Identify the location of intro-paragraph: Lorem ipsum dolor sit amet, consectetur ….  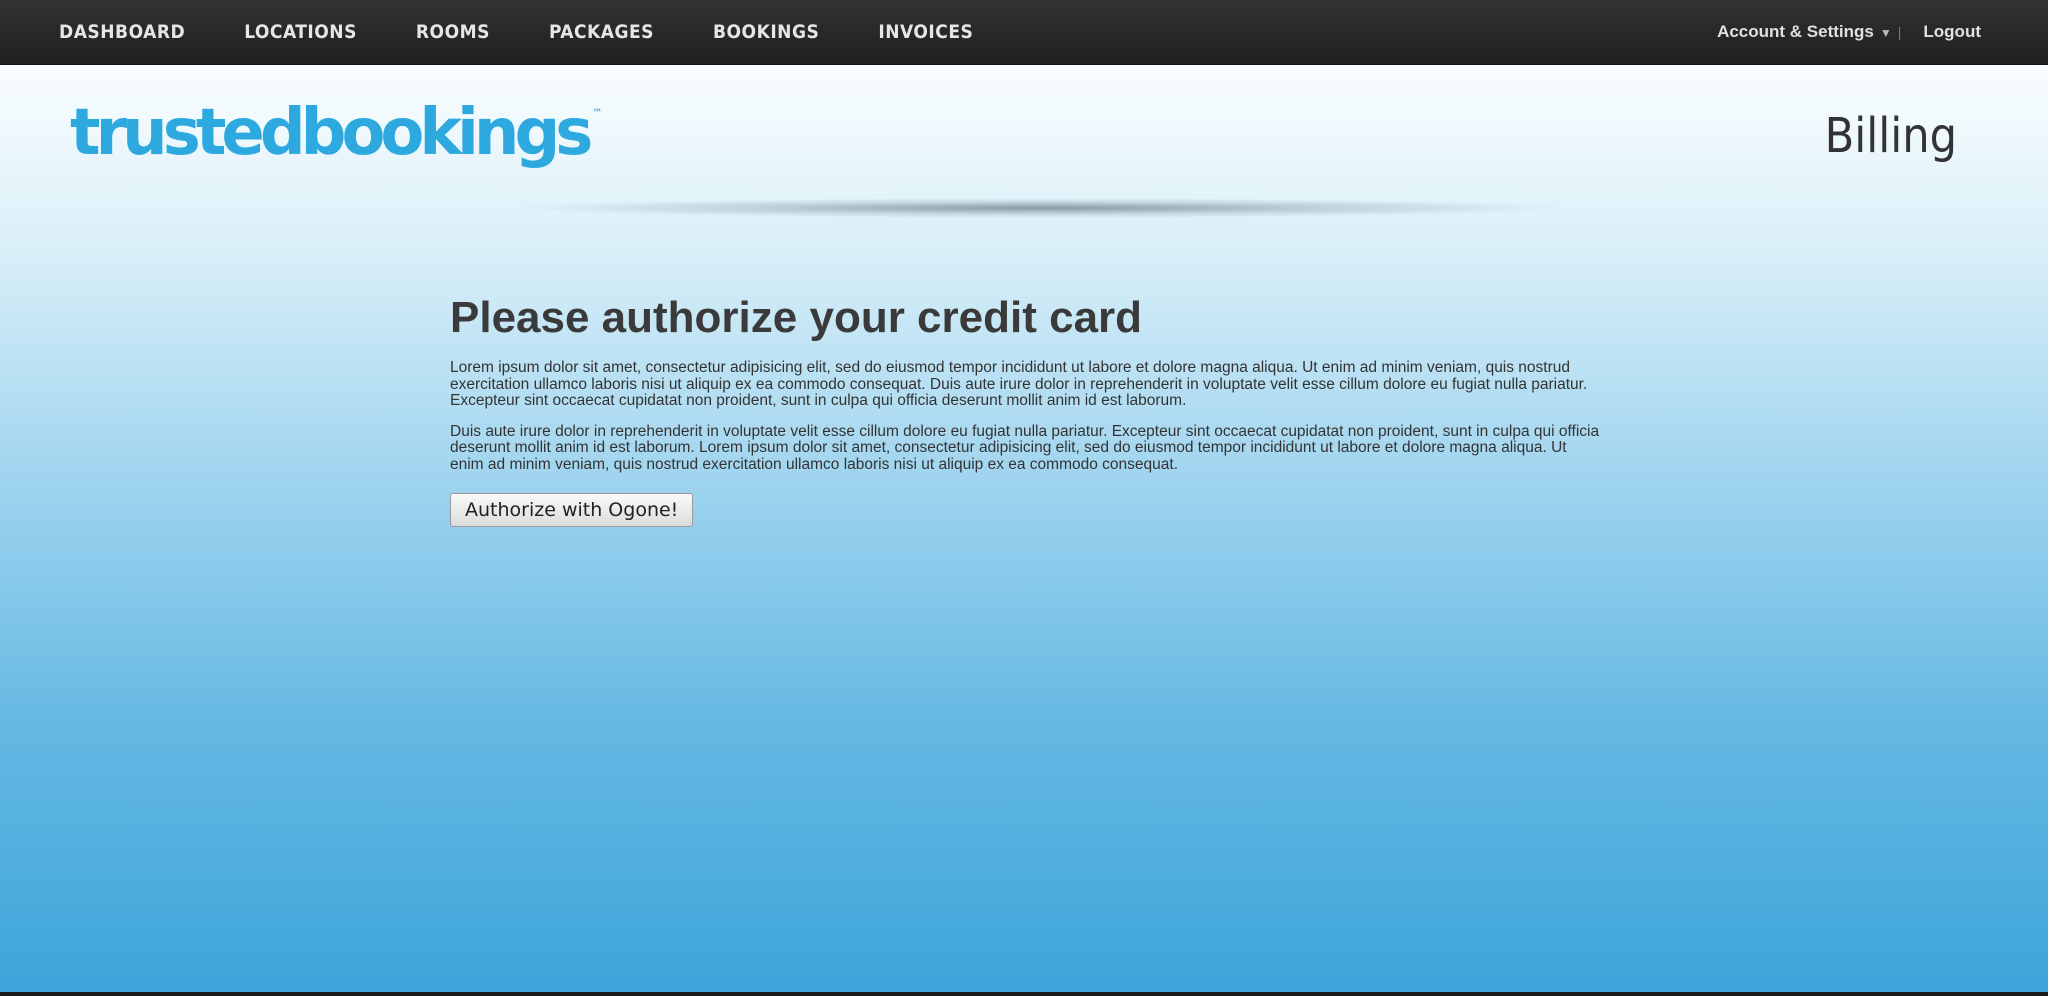
(1019, 384).